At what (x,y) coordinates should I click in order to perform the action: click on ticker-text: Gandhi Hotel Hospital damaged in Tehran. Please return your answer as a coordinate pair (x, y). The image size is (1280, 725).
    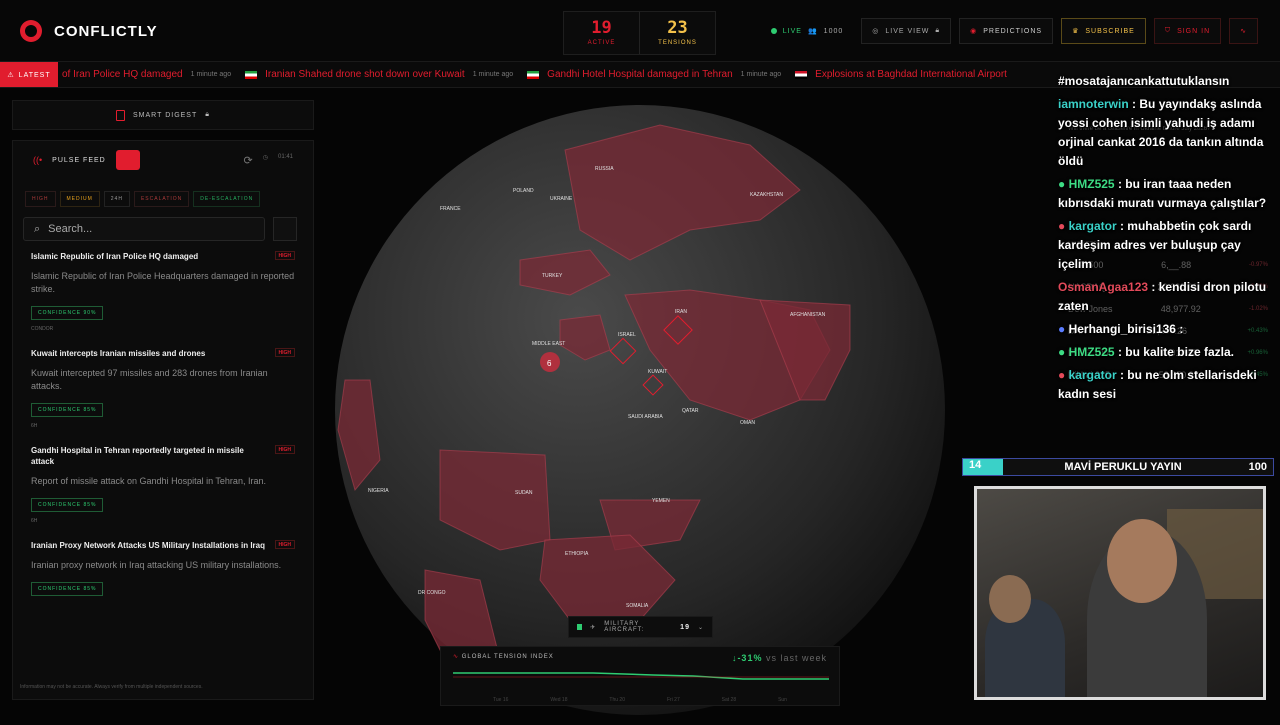
    Looking at the image, I should click on (640, 74).